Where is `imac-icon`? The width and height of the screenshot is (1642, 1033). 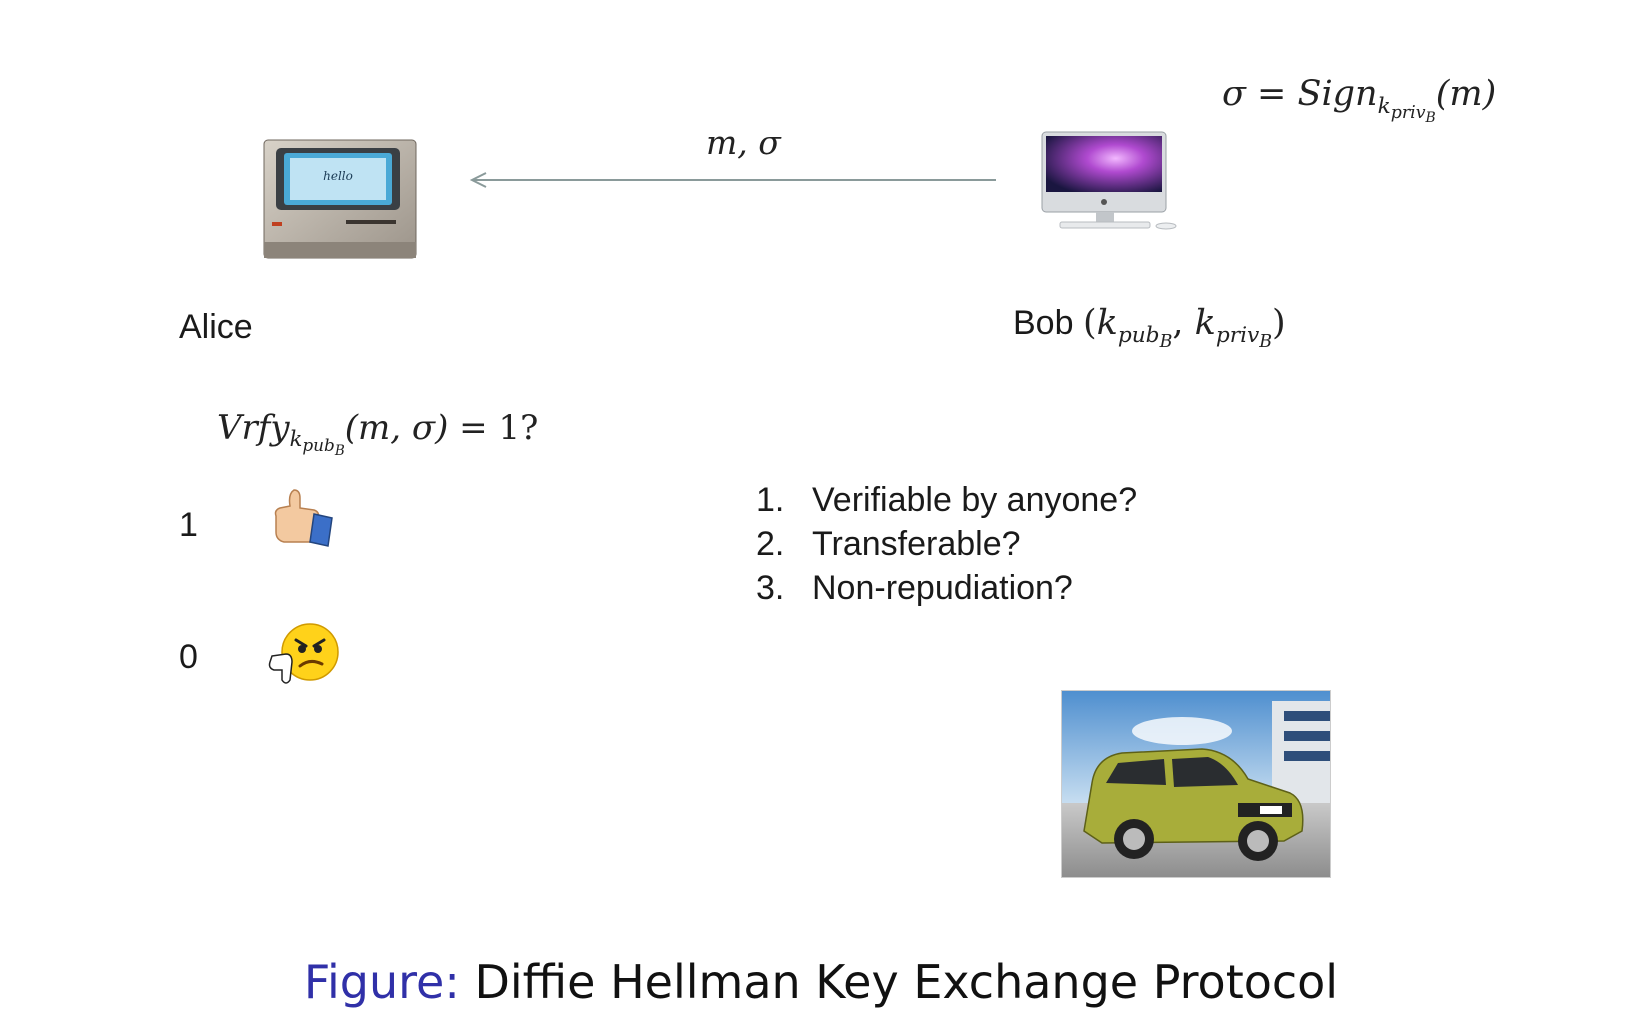 imac-icon is located at coordinates (1109, 180).